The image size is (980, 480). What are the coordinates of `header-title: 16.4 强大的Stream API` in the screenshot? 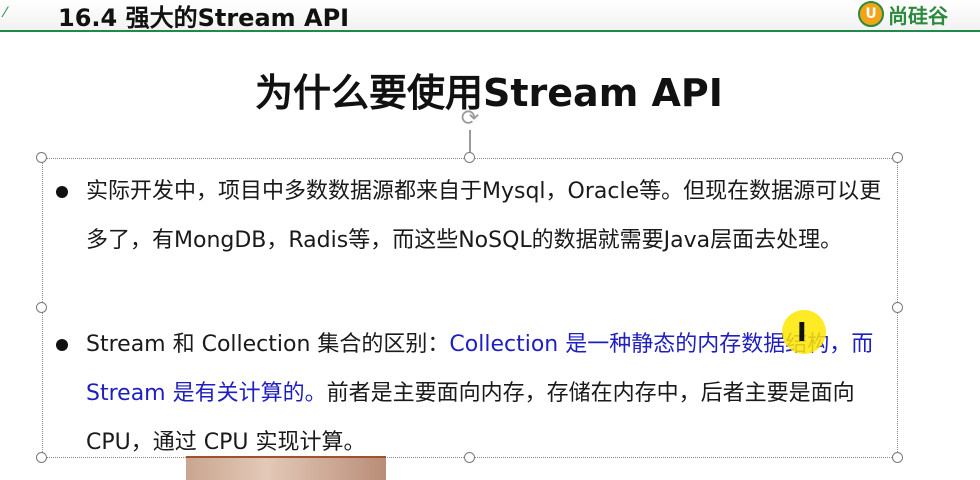 It's located at (204, 18).